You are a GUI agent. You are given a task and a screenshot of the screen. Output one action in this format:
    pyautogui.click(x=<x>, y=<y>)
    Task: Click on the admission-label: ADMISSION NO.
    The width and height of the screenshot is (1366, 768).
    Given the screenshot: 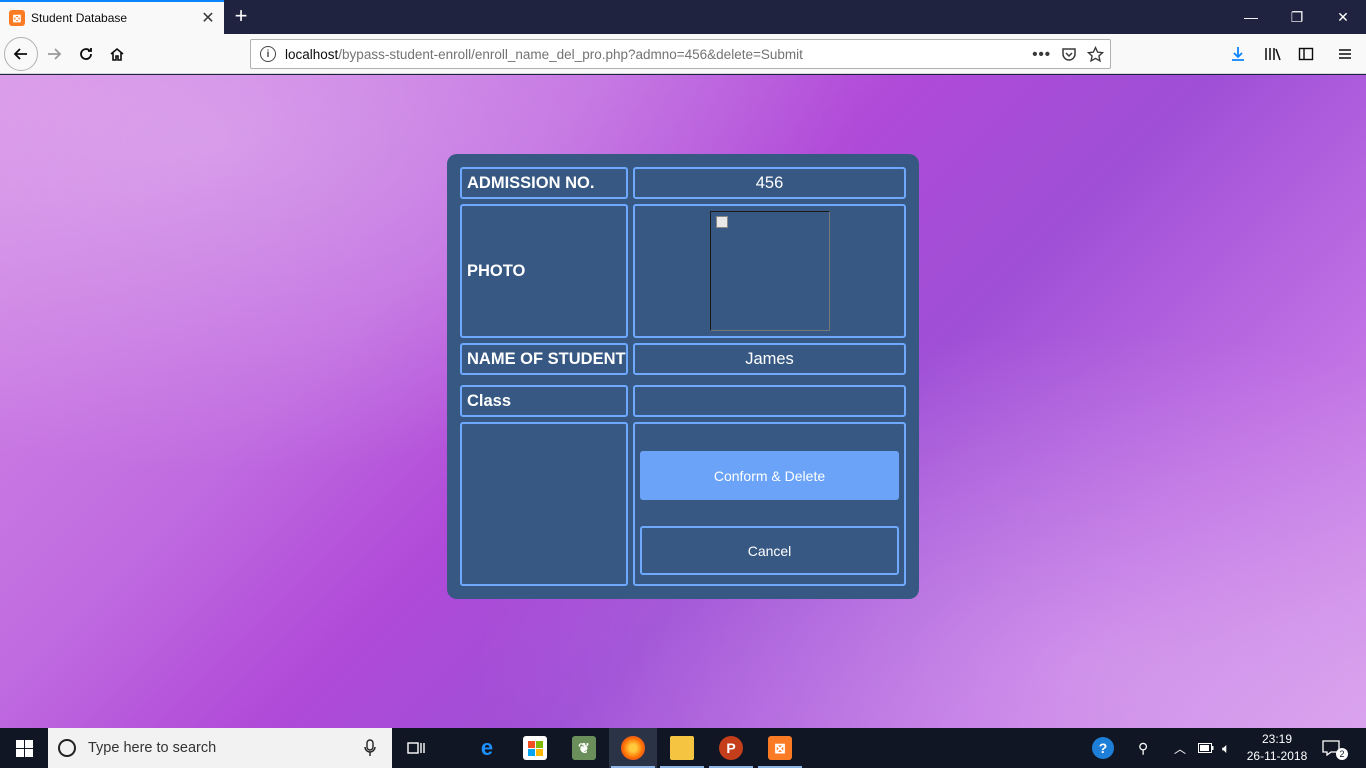 What is the action you would take?
    pyautogui.click(x=544, y=183)
    